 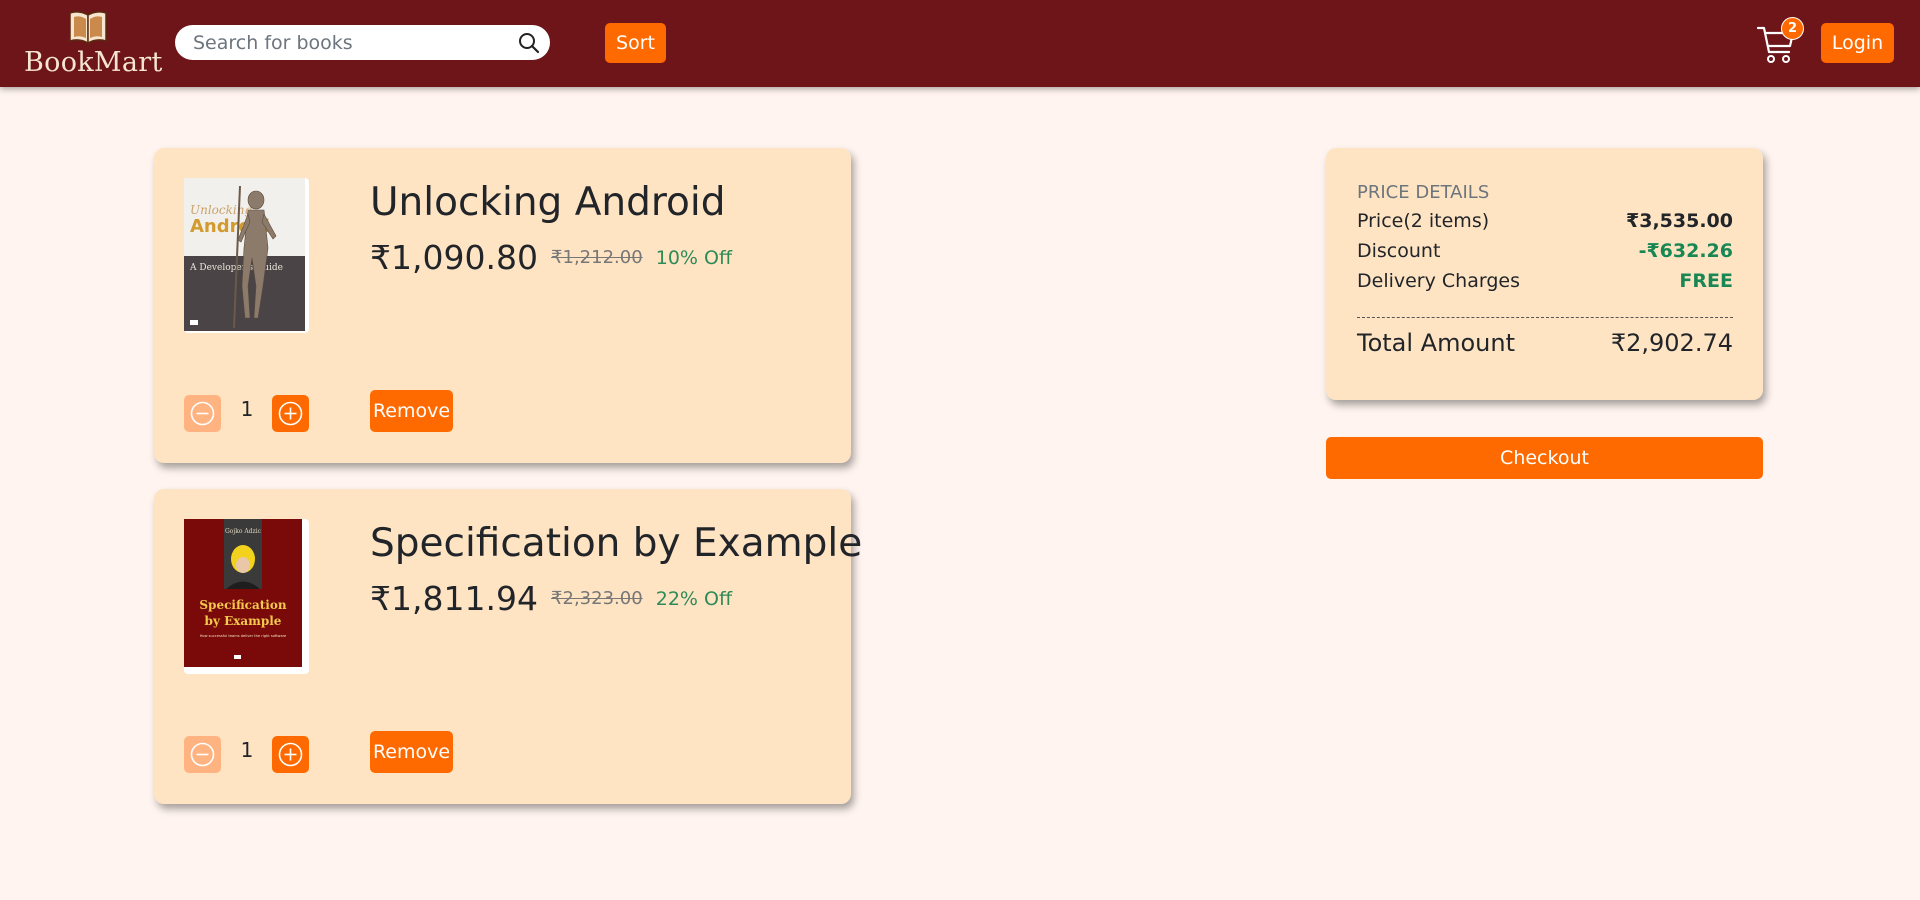 I want to click on discount-row: Discount -₹632.26, so click(x=1545, y=253).